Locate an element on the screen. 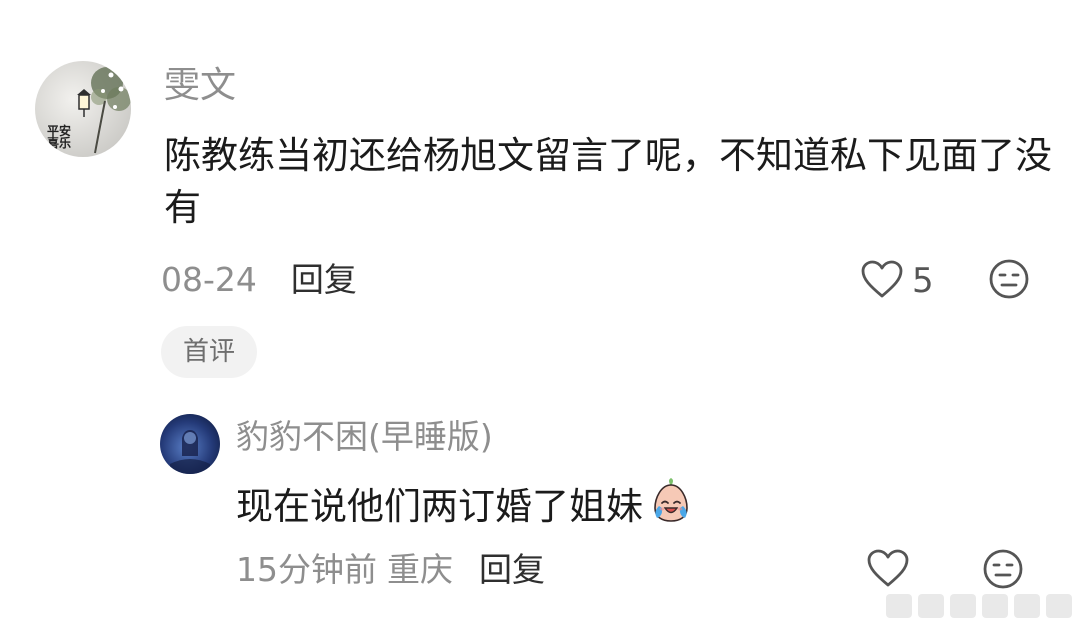 This screenshot has width=1080, height=628. reply-location: 重庆 is located at coordinates (420, 569).